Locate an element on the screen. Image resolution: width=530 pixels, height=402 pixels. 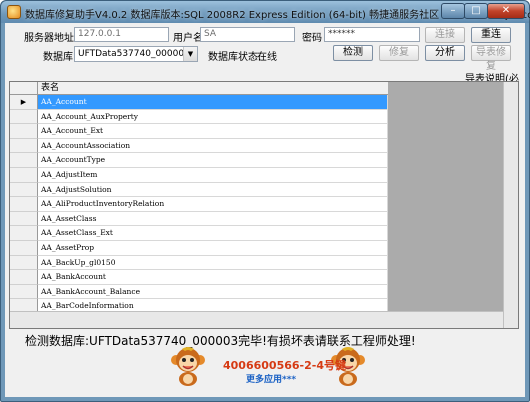
table-name-cell: AA_AssetProp is located at coordinates (213, 248).